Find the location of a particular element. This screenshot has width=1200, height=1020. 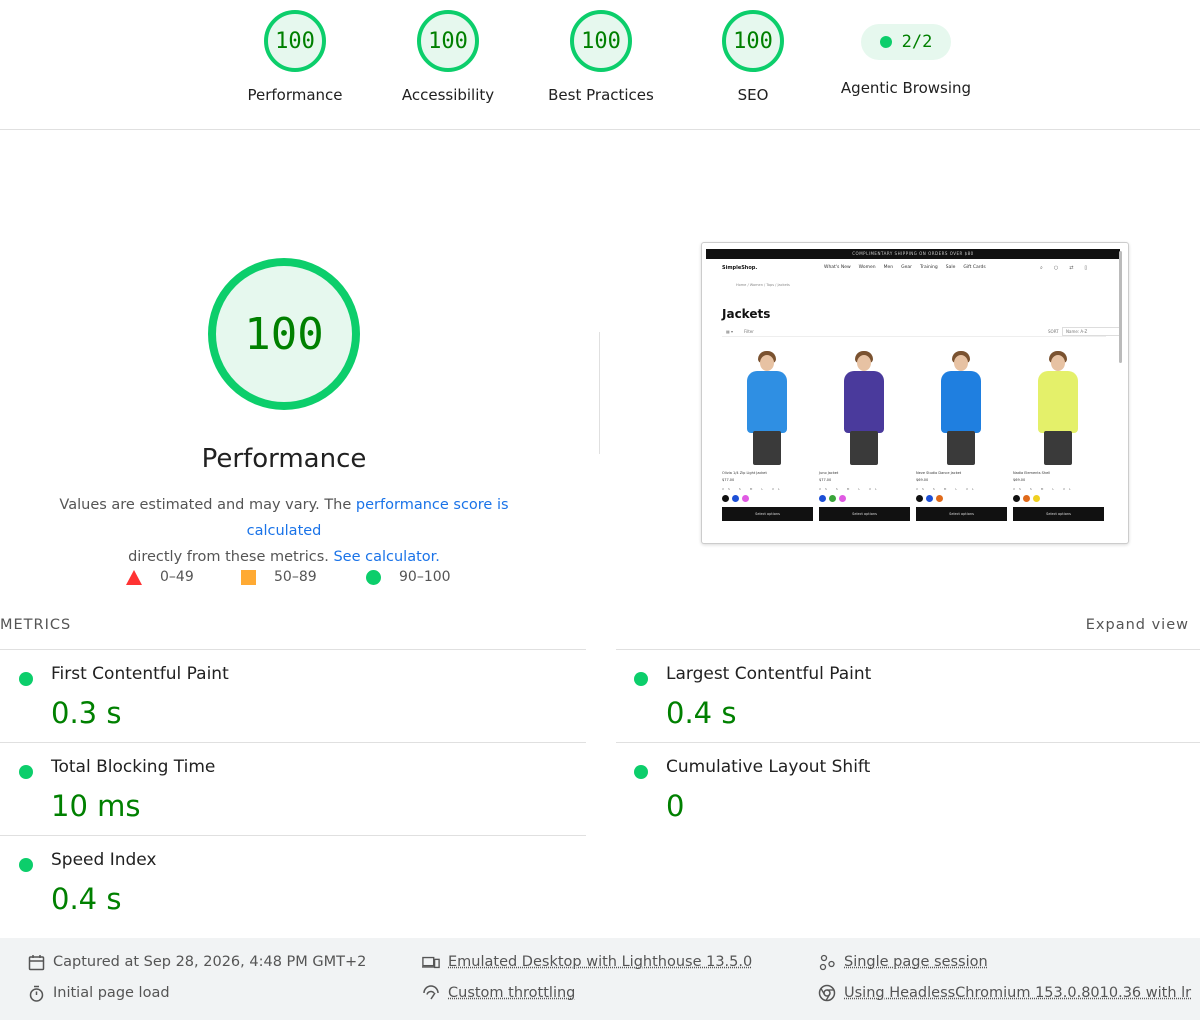

product-name: Juno Jacket is located at coordinates (829, 473).